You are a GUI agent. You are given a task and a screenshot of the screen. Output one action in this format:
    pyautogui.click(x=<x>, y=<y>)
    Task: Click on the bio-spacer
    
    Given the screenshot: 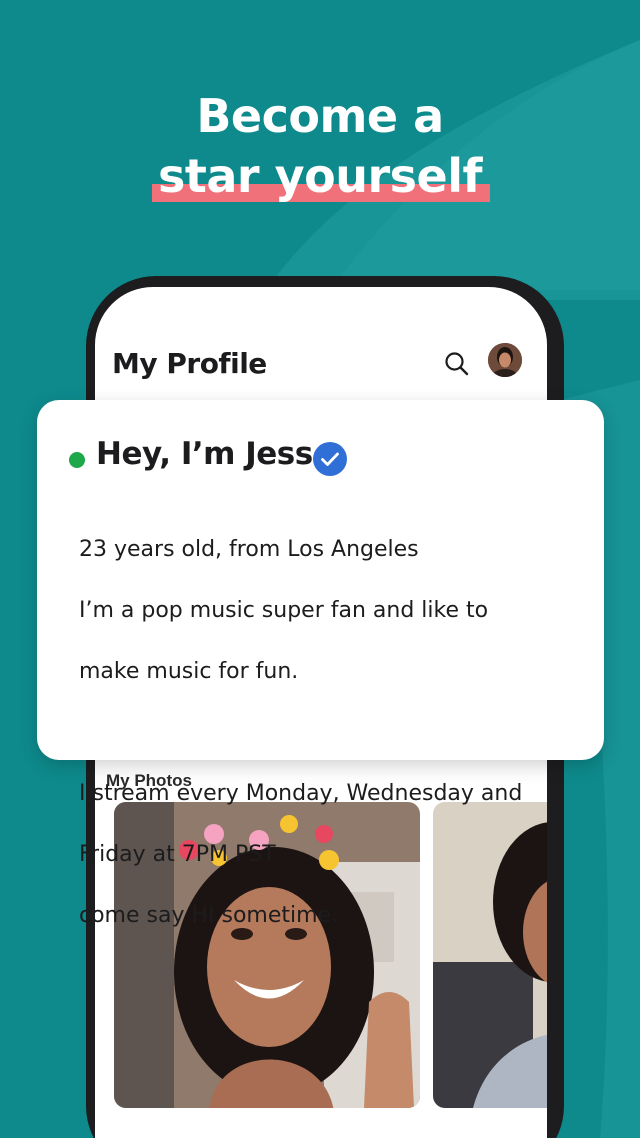 What is the action you would take?
    pyautogui.click(x=329, y=733)
    